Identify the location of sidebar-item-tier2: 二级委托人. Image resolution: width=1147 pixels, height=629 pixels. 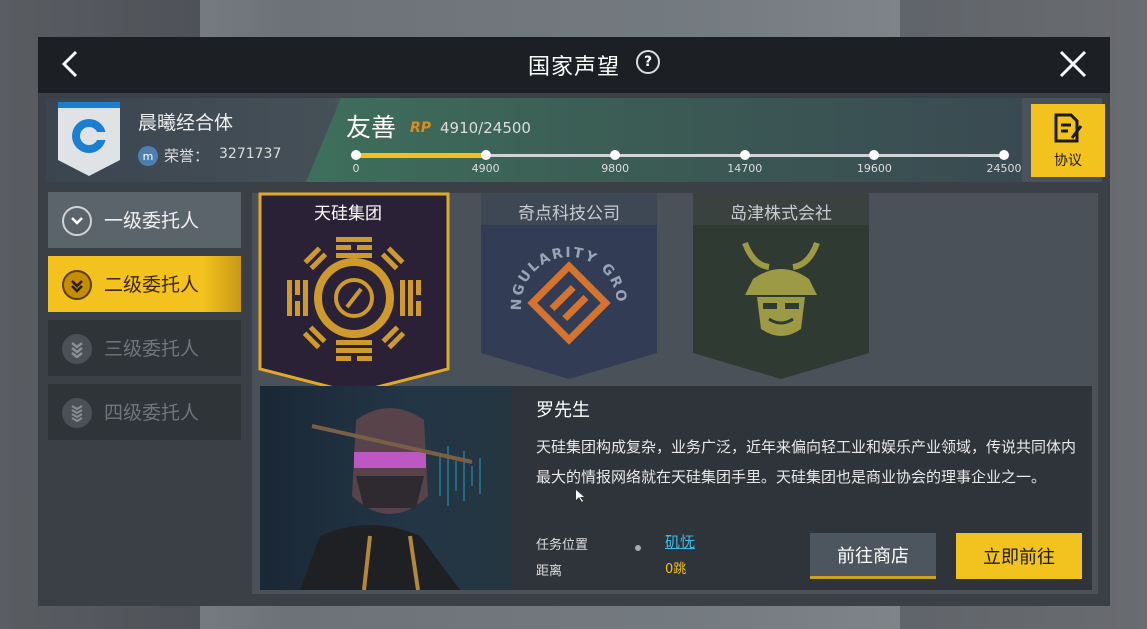
(144, 284).